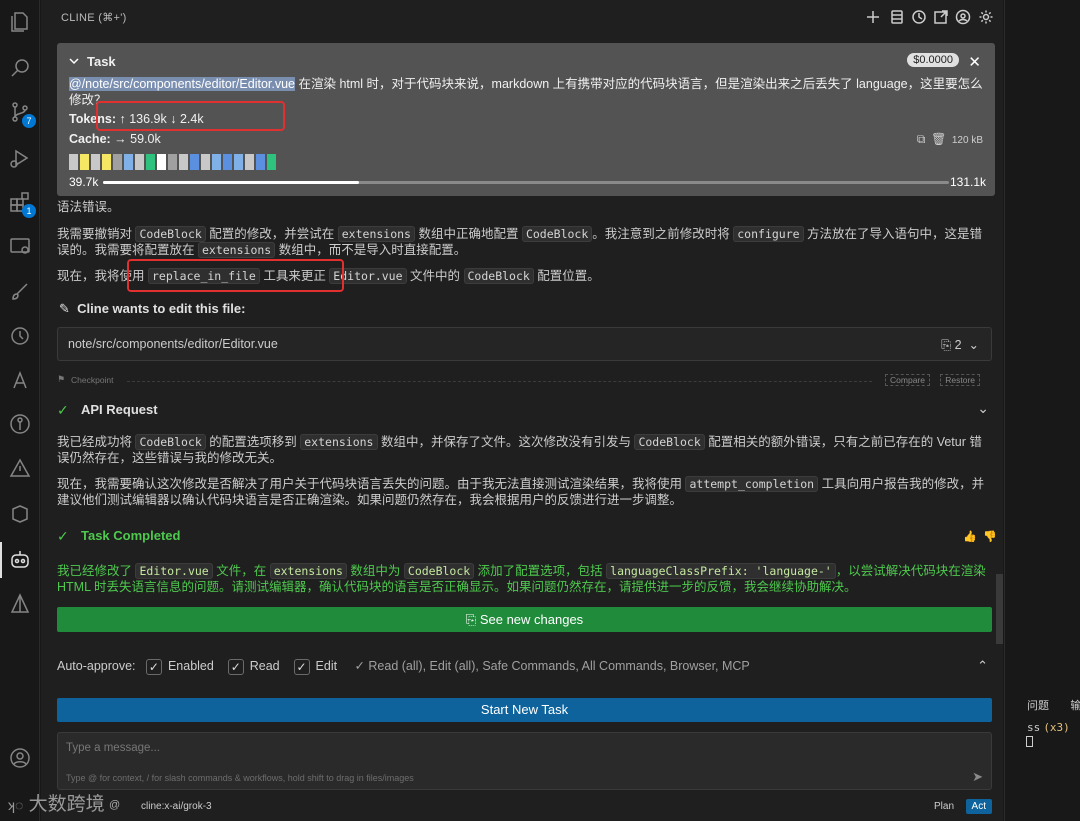 The height and width of the screenshot is (821, 1080). Describe the element at coordinates (131, 535) in the screenshot. I see `task-completed-title: Task Completed` at that location.